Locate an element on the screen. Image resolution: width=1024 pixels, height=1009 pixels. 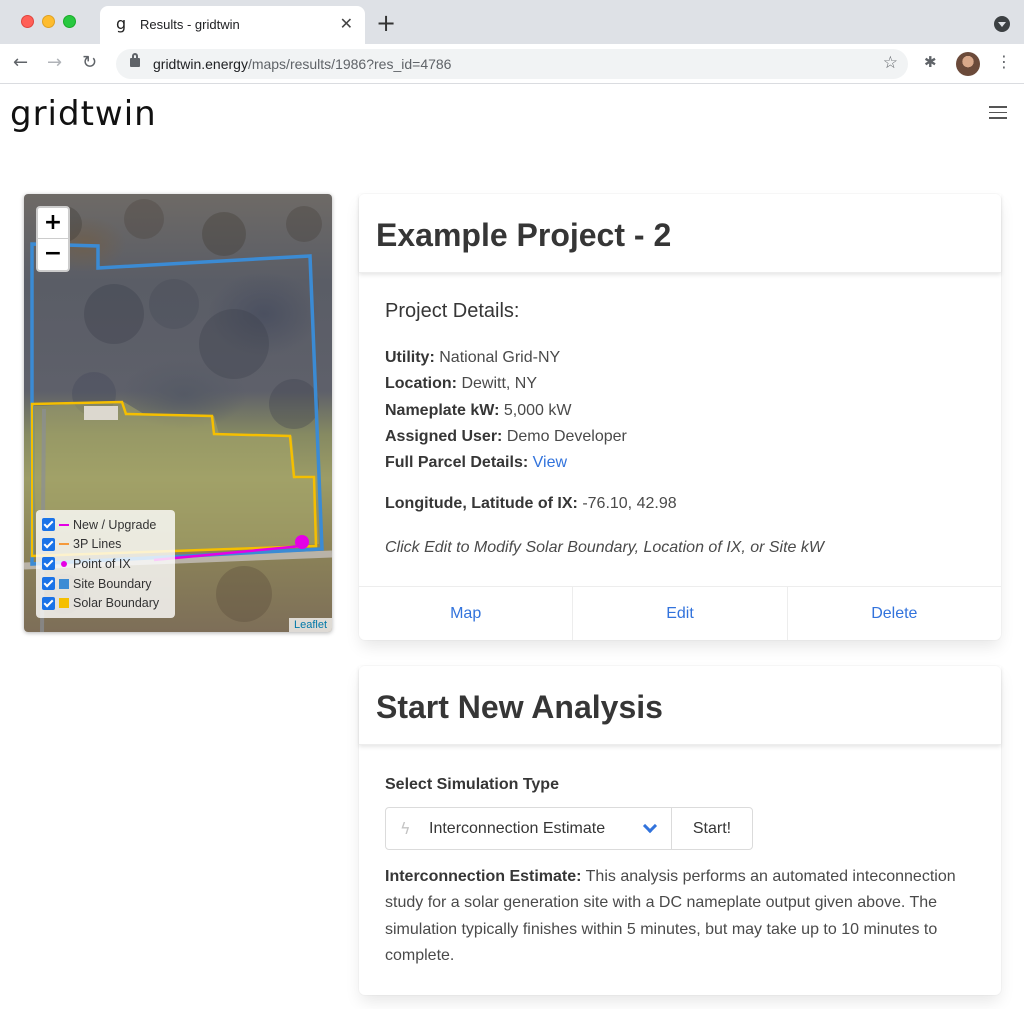
maximize-window-button is located at coordinates (69, 21).